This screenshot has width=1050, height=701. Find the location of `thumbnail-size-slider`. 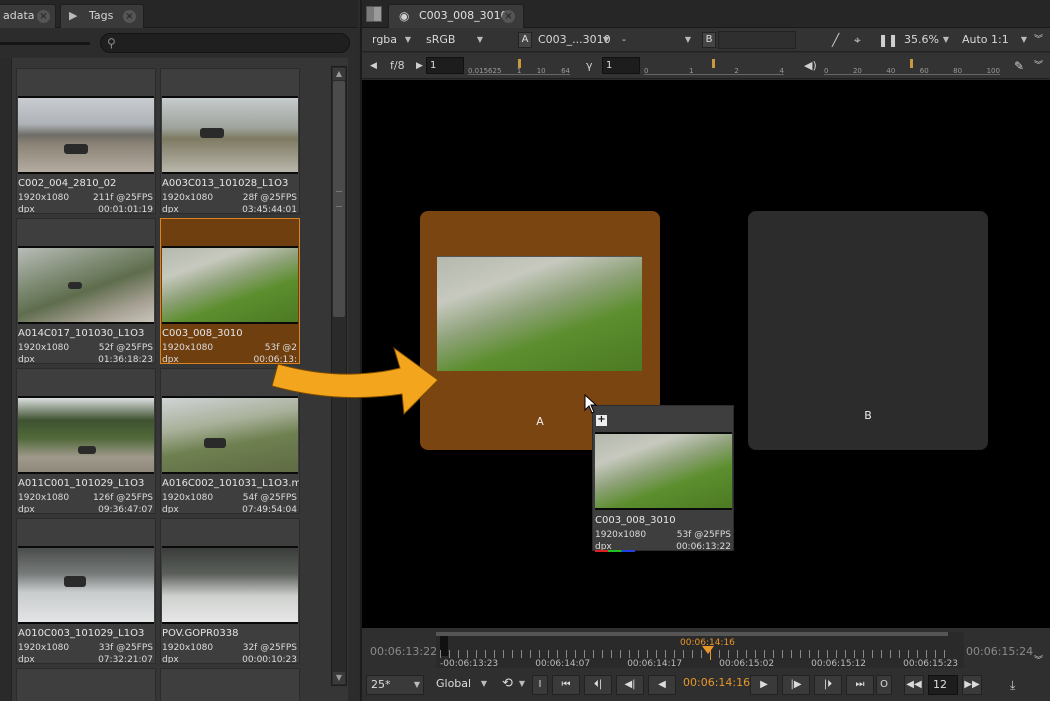

thumbnail-size-slider is located at coordinates (45, 43).